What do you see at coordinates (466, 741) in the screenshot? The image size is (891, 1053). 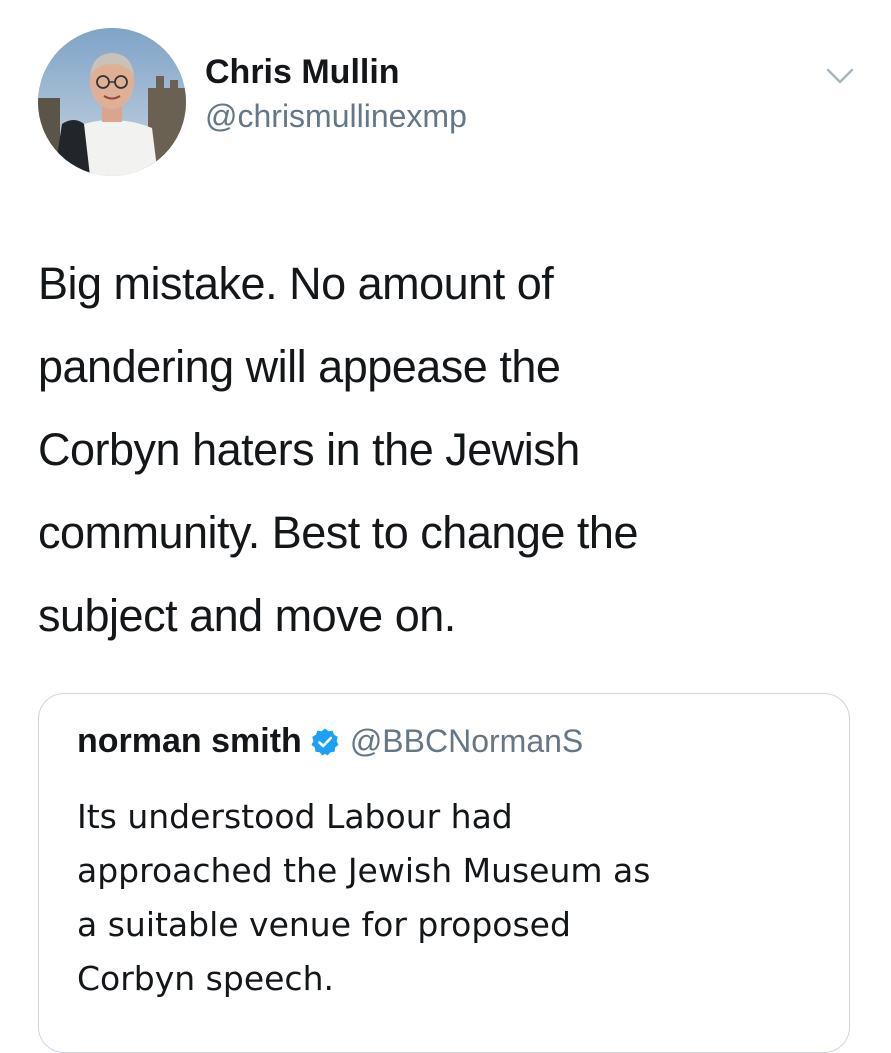 I see `quoted-author-handle: @BBCNormanS` at bounding box center [466, 741].